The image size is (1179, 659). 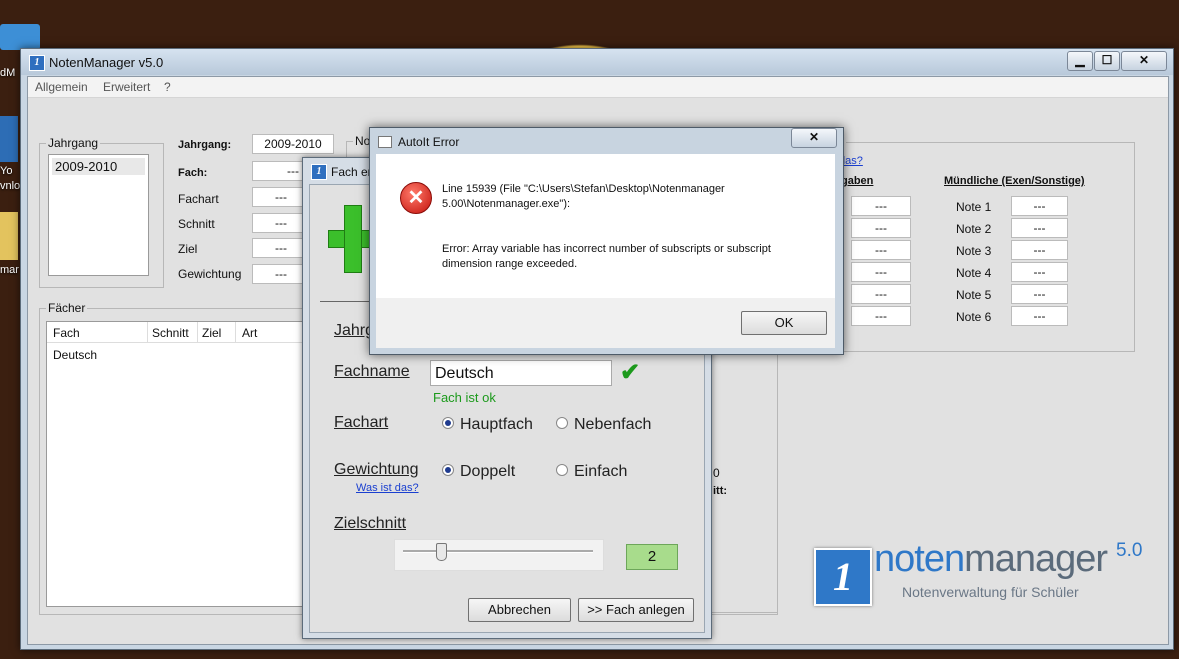 I want to click on ziel-label: Ziel, so click(x=188, y=249).